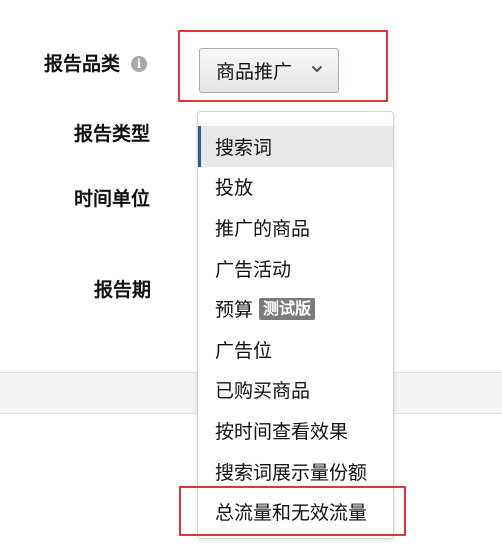  What do you see at coordinates (82, 64) in the screenshot?
I see `report-category-label: 报告品类` at bounding box center [82, 64].